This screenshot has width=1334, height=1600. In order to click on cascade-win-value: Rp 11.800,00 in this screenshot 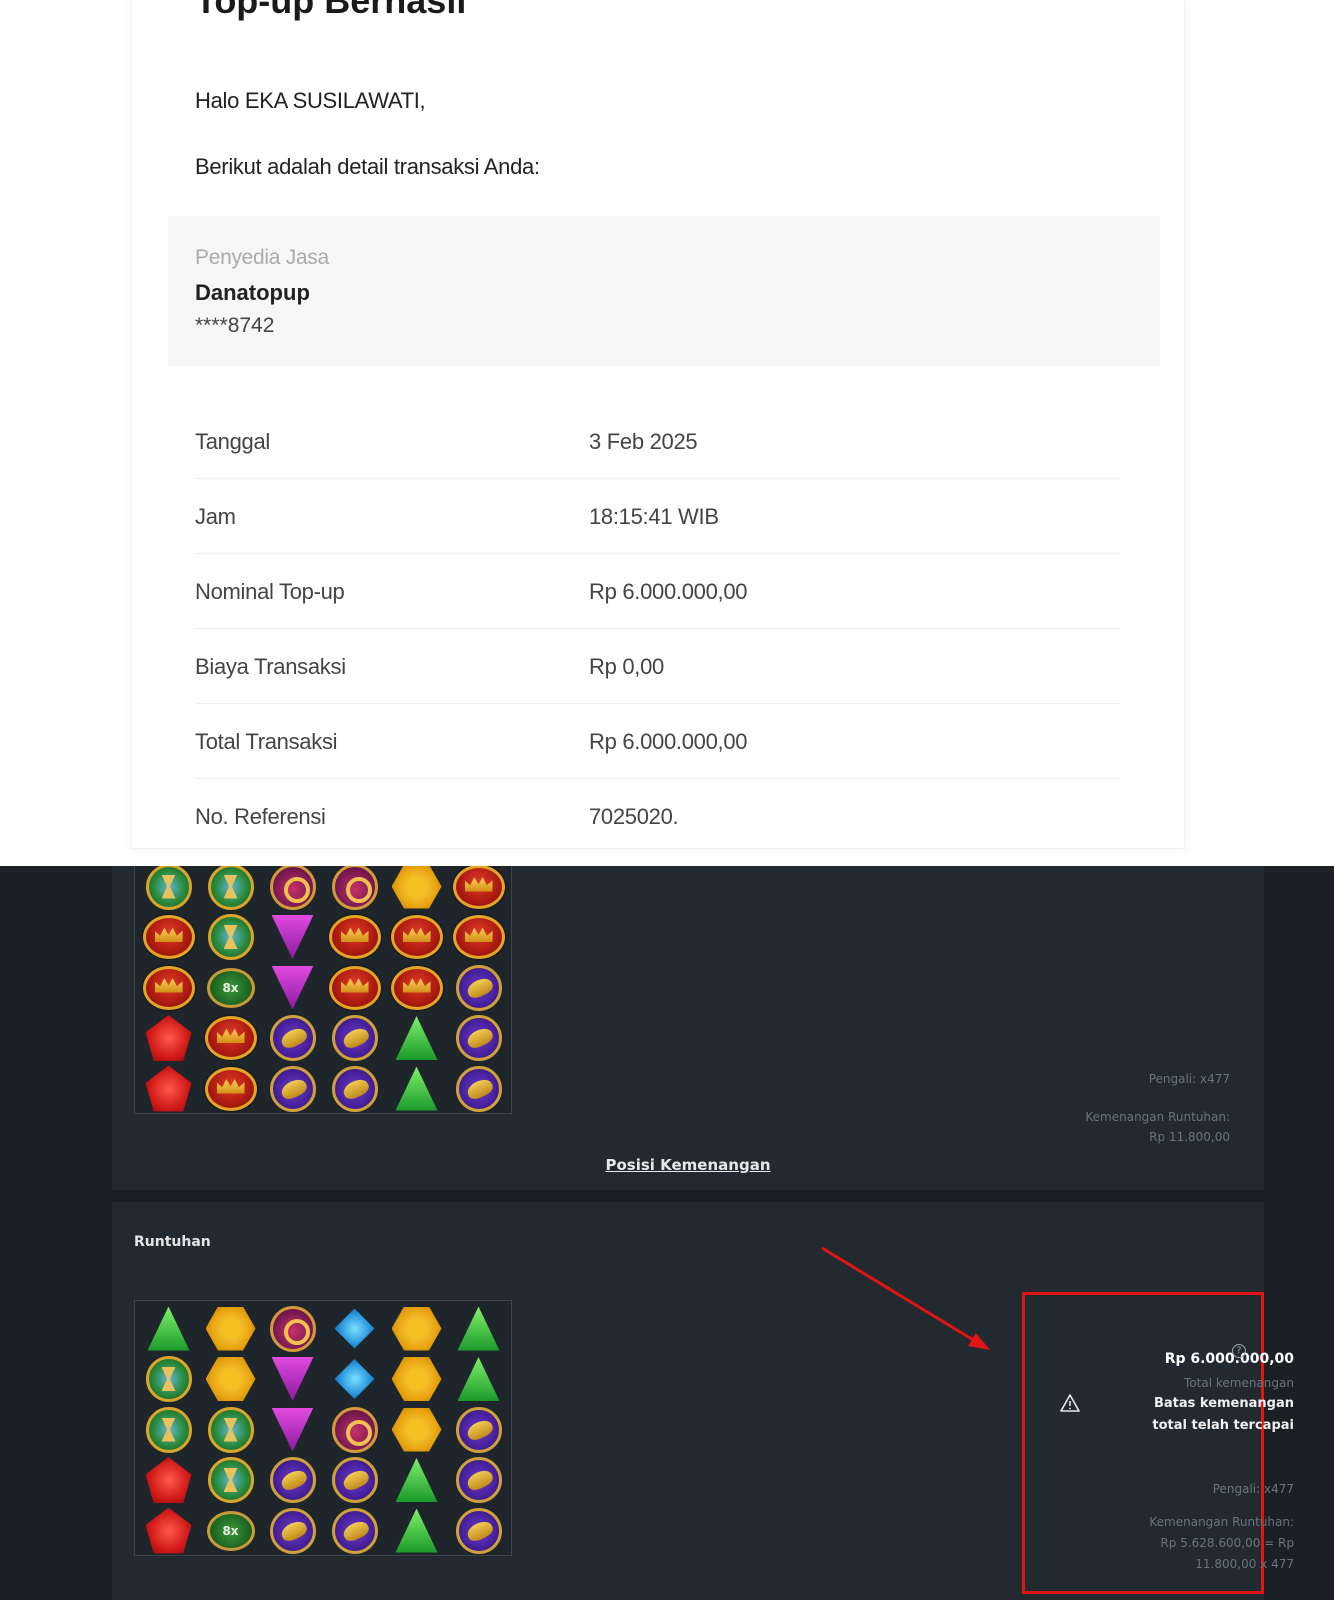, I will do `click(1189, 1137)`.